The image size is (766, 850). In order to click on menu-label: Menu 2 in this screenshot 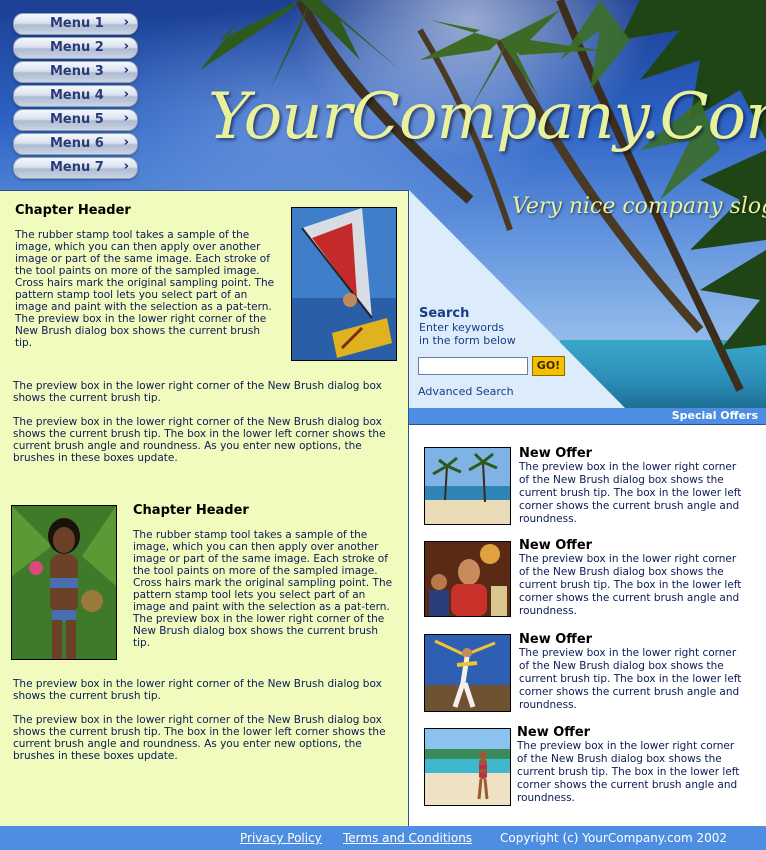, I will do `click(77, 47)`.